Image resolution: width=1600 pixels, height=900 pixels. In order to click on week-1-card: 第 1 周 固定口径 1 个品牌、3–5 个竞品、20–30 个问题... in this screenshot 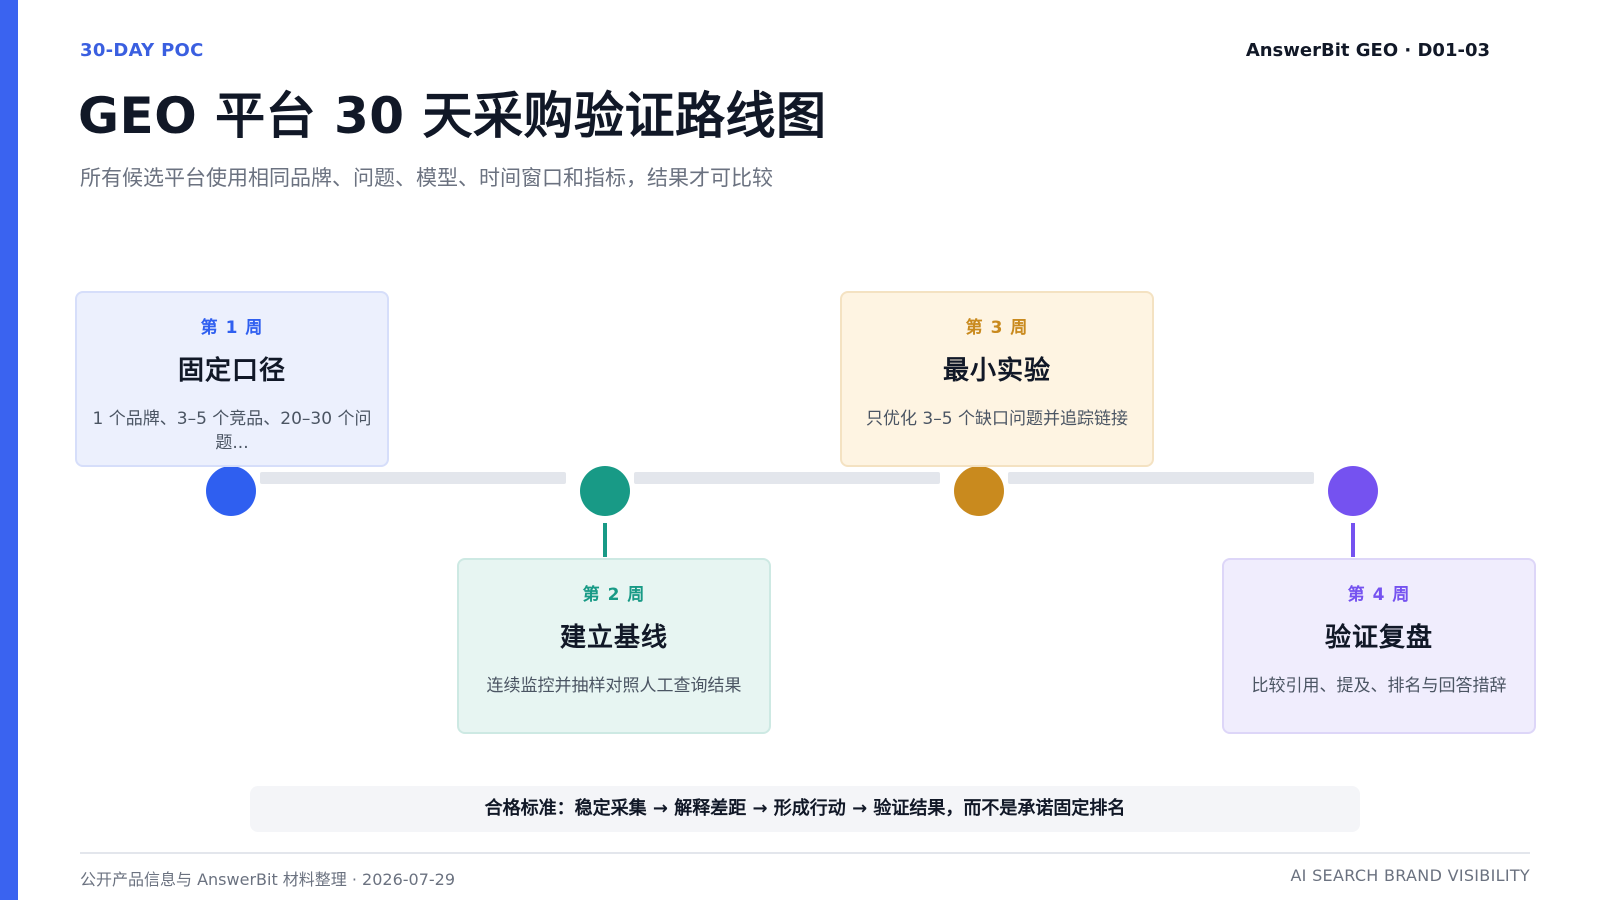, I will do `click(232, 379)`.